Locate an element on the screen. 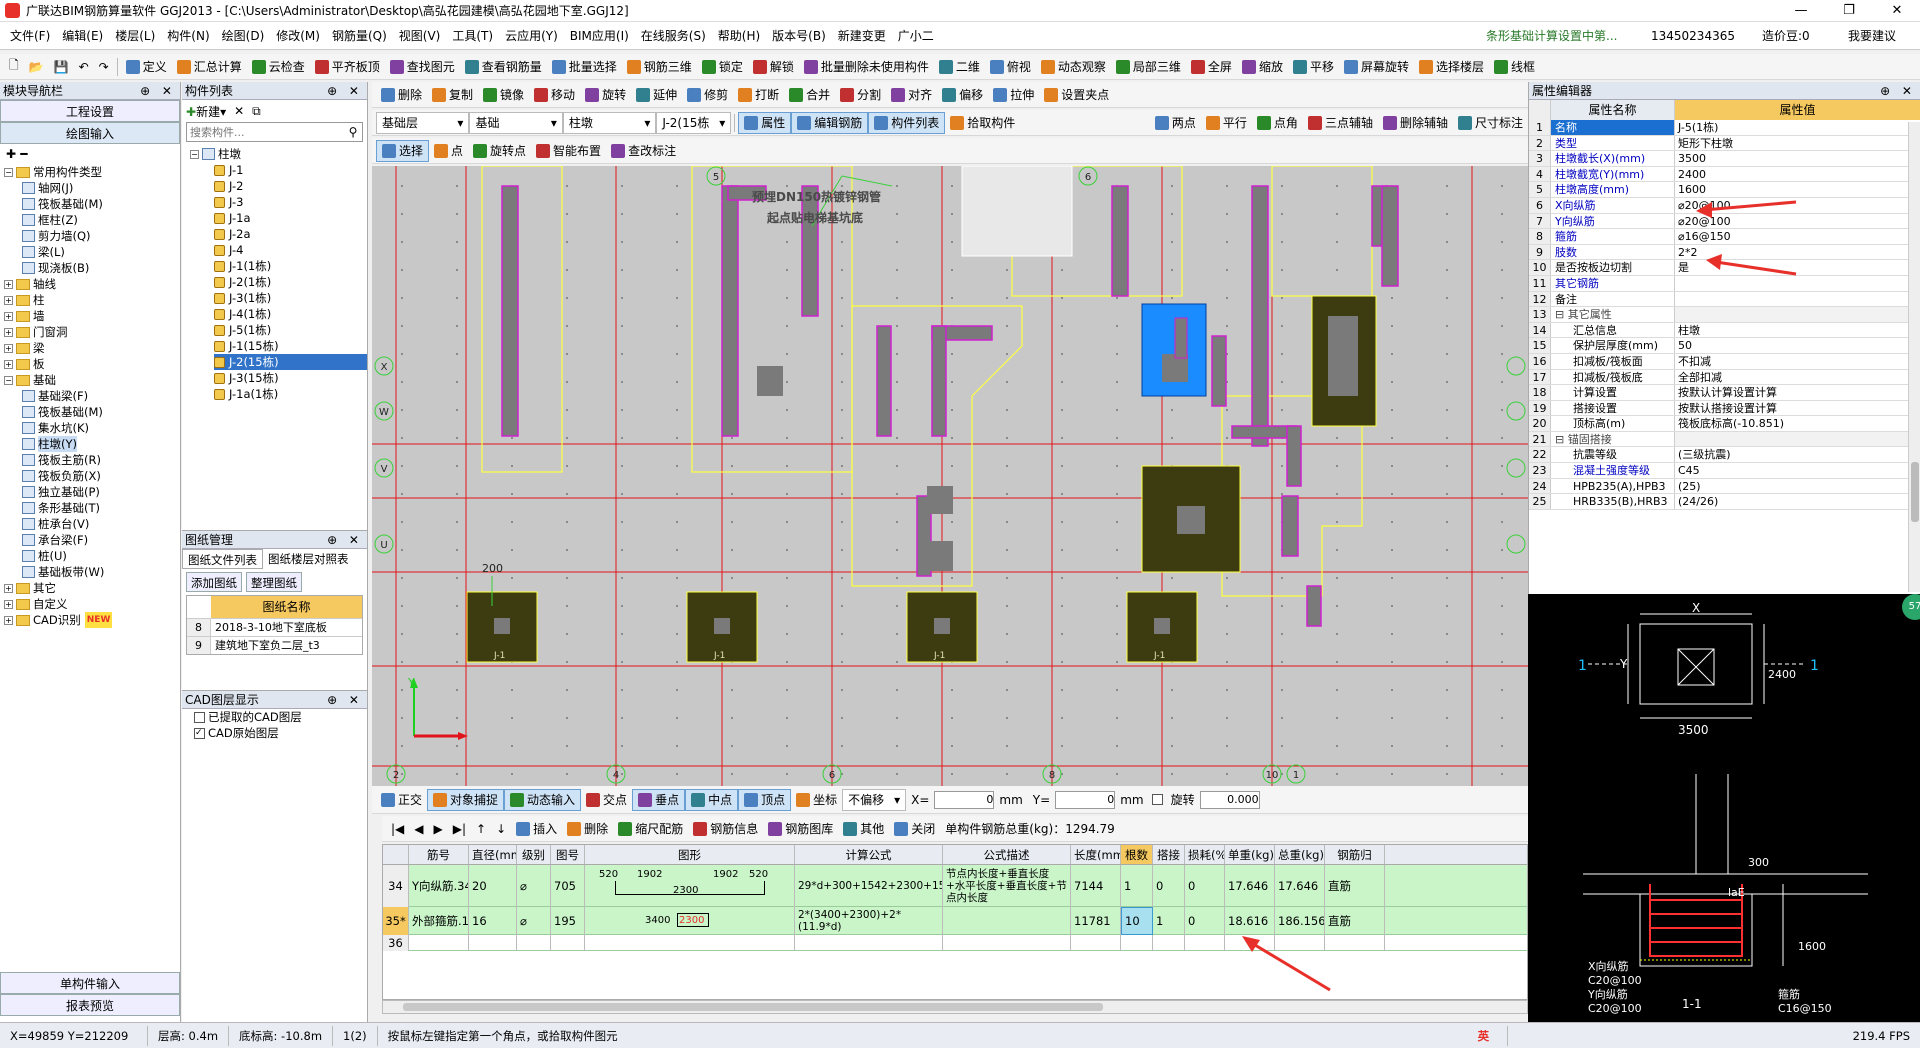 The image size is (1920, 1048). snap-tool-1: 对象捕捉 is located at coordinates (466, 799).